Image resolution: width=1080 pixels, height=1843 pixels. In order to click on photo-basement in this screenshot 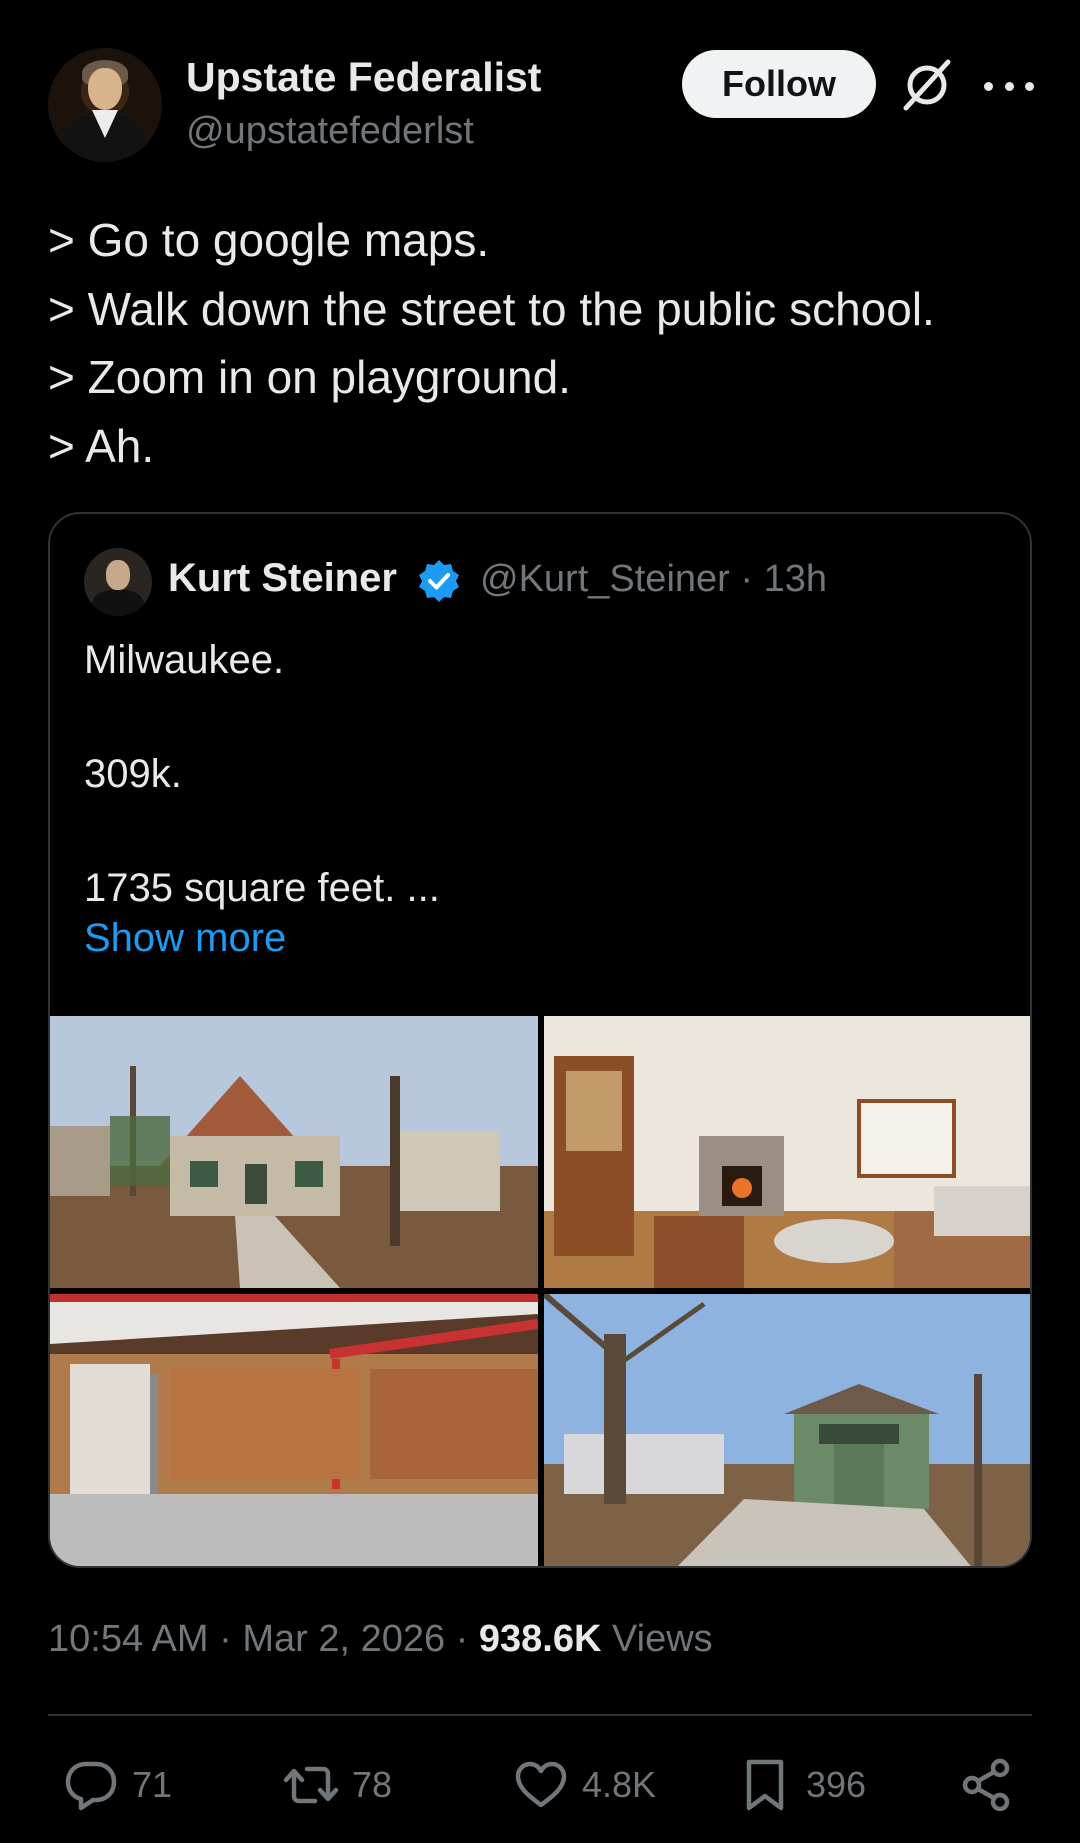, I will do `click(294, 1430)`.